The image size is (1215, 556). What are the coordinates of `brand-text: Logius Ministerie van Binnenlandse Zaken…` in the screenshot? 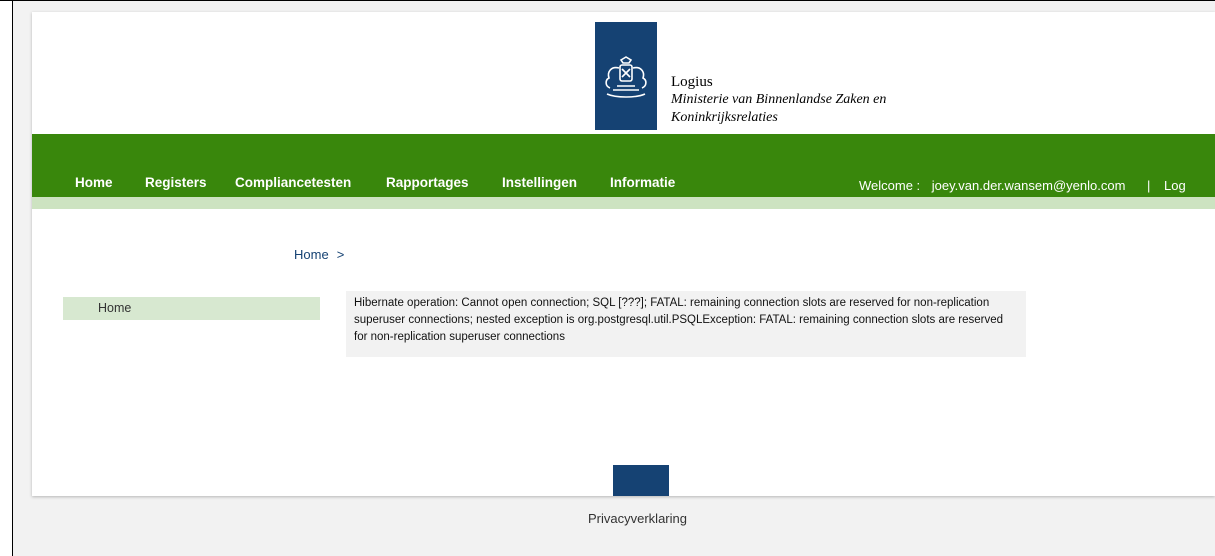 It's located at (778, 100).